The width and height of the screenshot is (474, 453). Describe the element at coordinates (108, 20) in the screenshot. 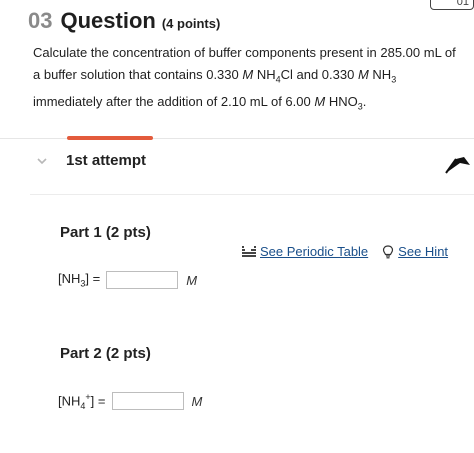

I see `question-title: Question` at that location.